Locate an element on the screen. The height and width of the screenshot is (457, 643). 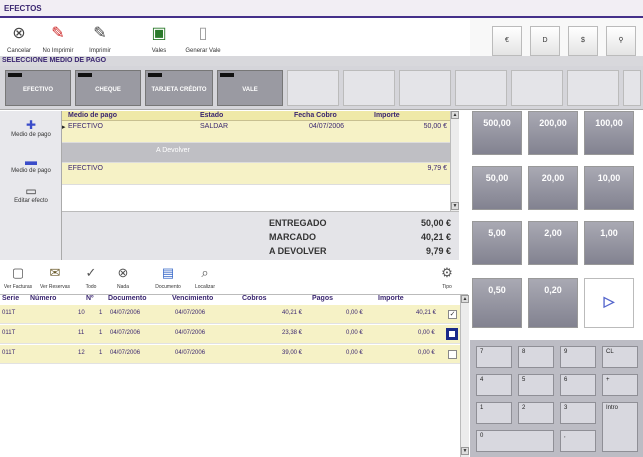
method-label: TARJETA CRÉDITO is located at coordinates (179, 90).